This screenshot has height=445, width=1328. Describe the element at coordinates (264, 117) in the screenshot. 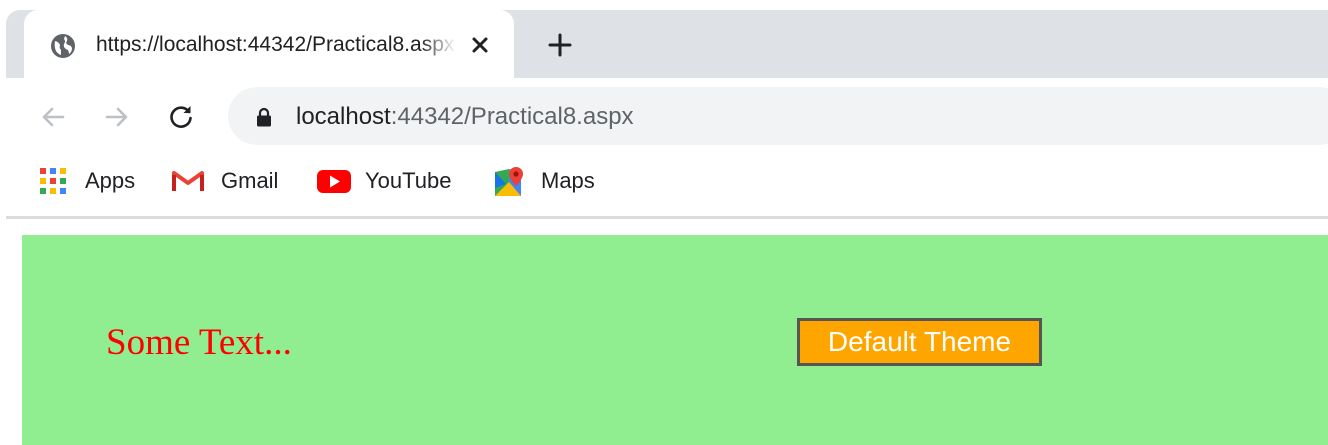

I see `lock-icon` at that location.